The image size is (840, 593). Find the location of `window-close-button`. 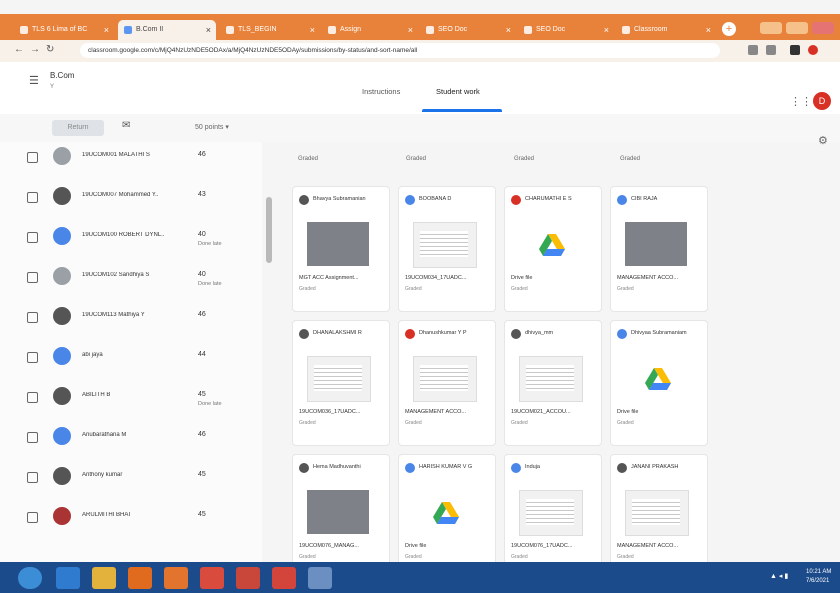

window-close-button is located at coordinates (823, 28).